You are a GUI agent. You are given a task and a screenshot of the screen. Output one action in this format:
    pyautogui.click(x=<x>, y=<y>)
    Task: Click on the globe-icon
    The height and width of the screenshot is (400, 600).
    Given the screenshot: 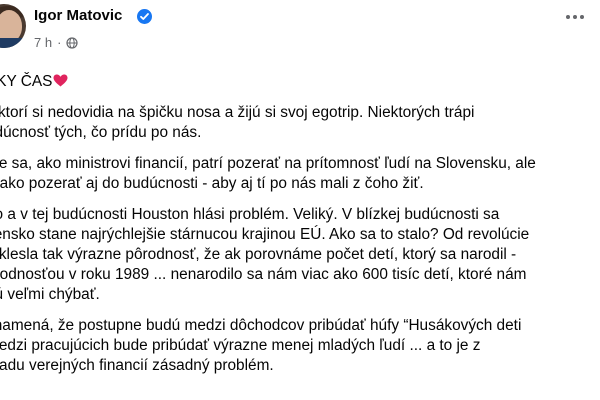 What is the action you would take?
    pyautogui.click(x=72, y=42)
    